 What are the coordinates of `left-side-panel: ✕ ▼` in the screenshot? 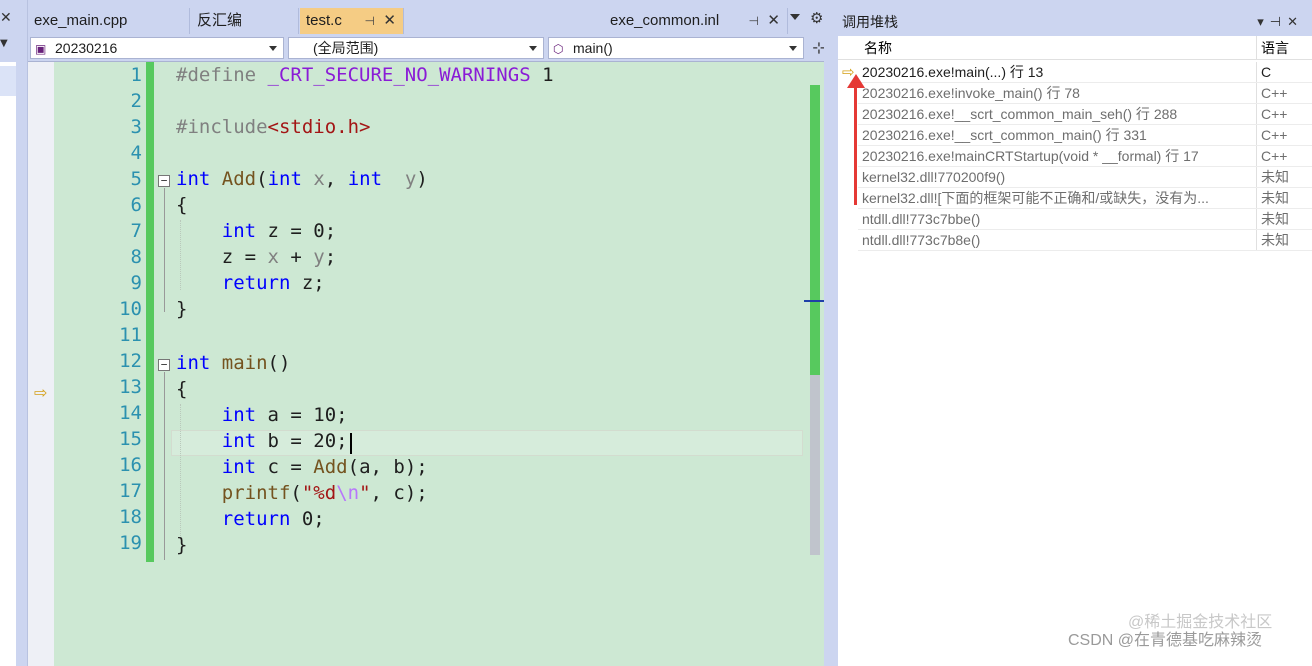 It's located at (14, 333).